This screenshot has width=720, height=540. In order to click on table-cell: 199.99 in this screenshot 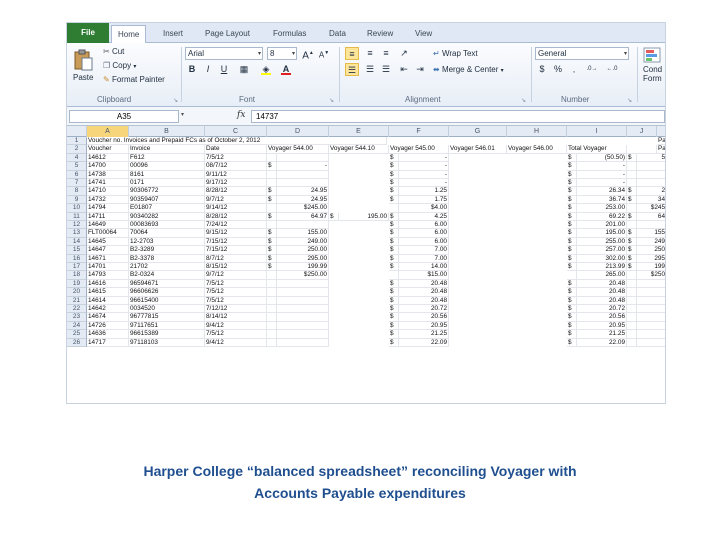, I will do `click(303, 267)`.